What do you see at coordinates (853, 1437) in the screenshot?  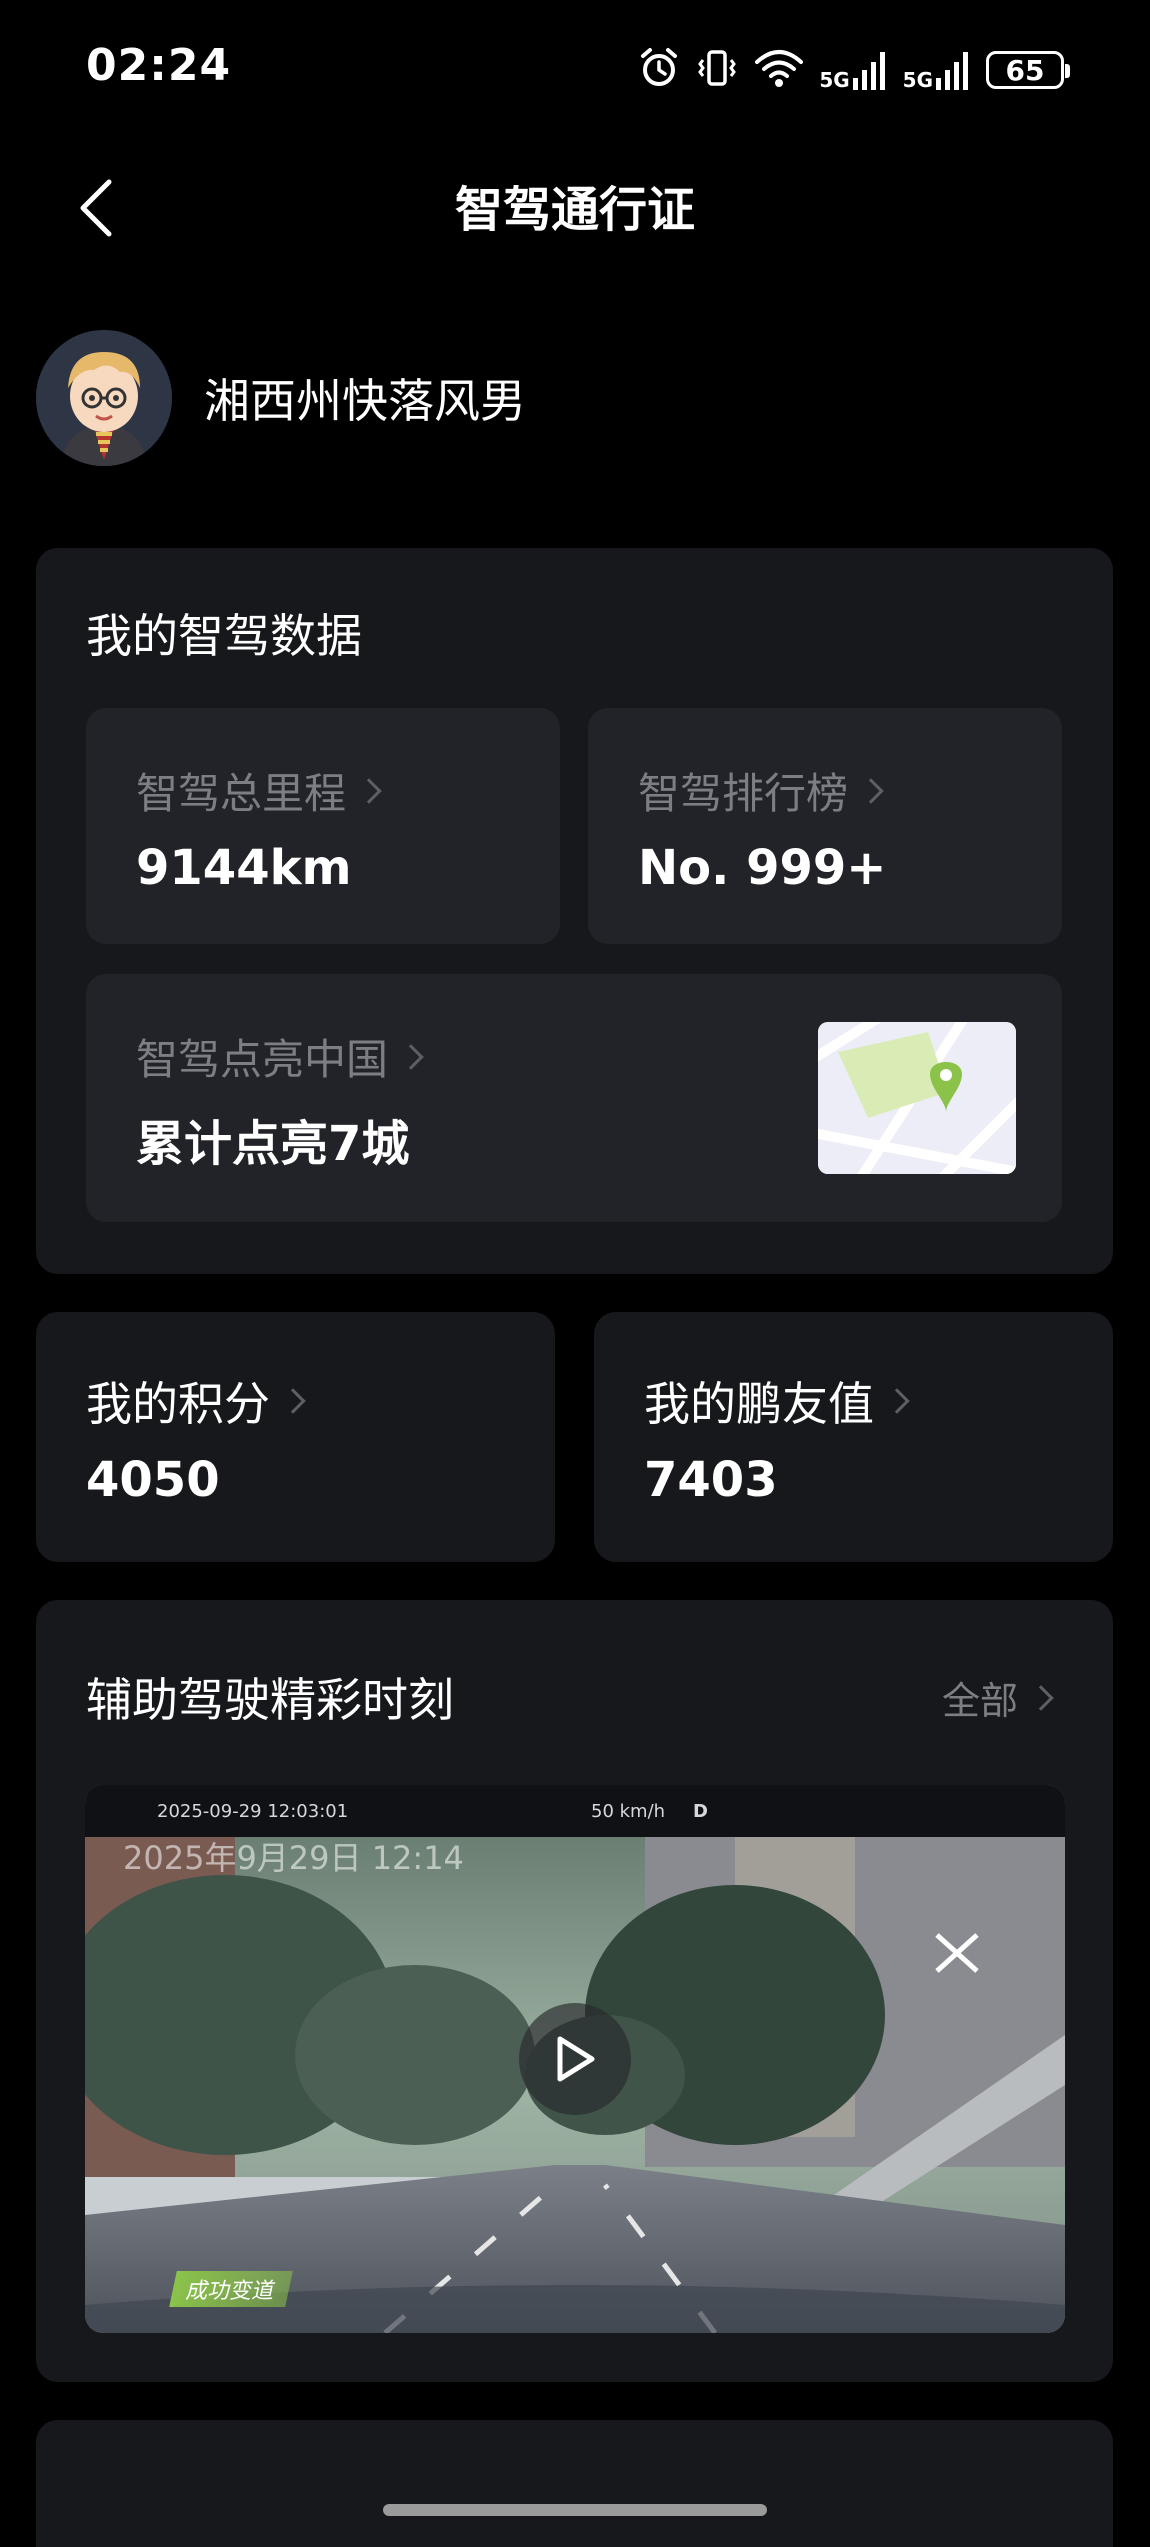 I see `friend-value-card: 我的鹏友值 7403` at bounding box center [853, 1437].